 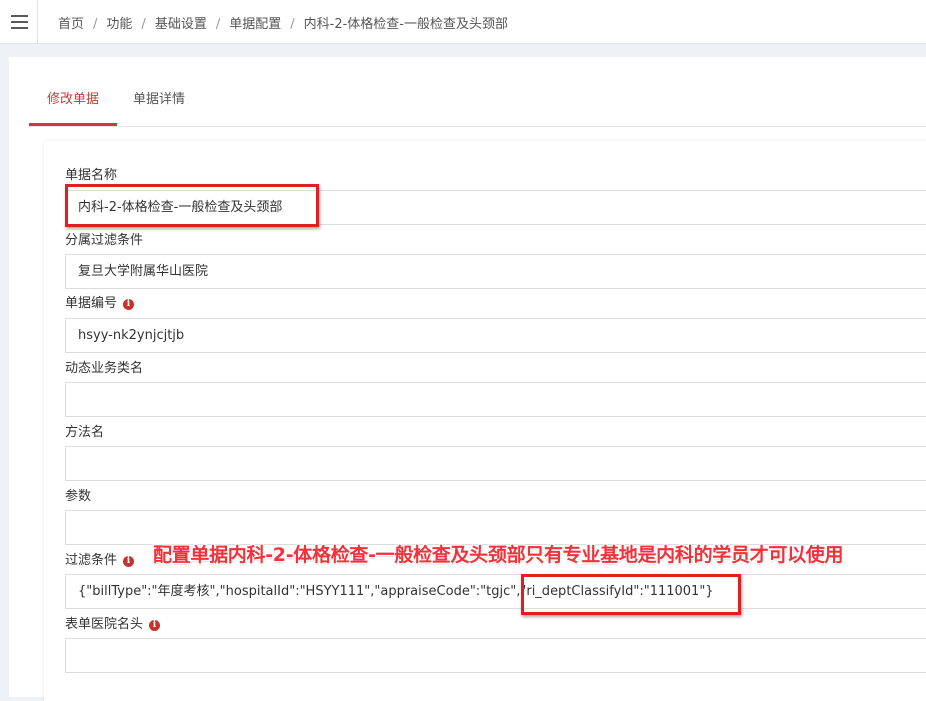 What do you see at coordinates (119, 24) in the screenshot?
I see `breadcrumb-functions: 功能` at bounding box center [119, 24].